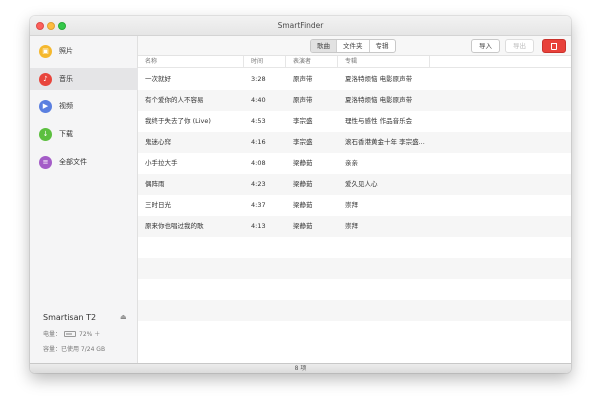 The height and width of the screenshot is (416, 600). What do you see at coordinates (265, 62) in the screenshot?
I see `column-header-time: 时间` at bounding box center [265, 62].